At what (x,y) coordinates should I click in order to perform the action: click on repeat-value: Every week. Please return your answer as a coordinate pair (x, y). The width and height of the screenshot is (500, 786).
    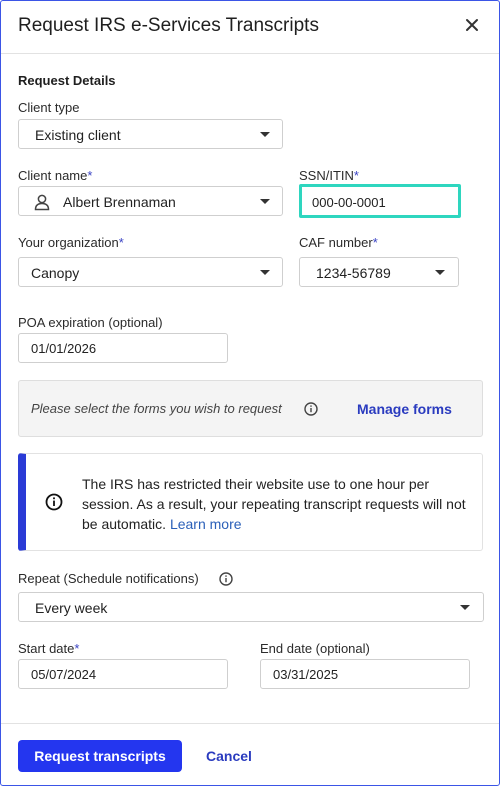
    Looking at the image, I should click on (71, 608).